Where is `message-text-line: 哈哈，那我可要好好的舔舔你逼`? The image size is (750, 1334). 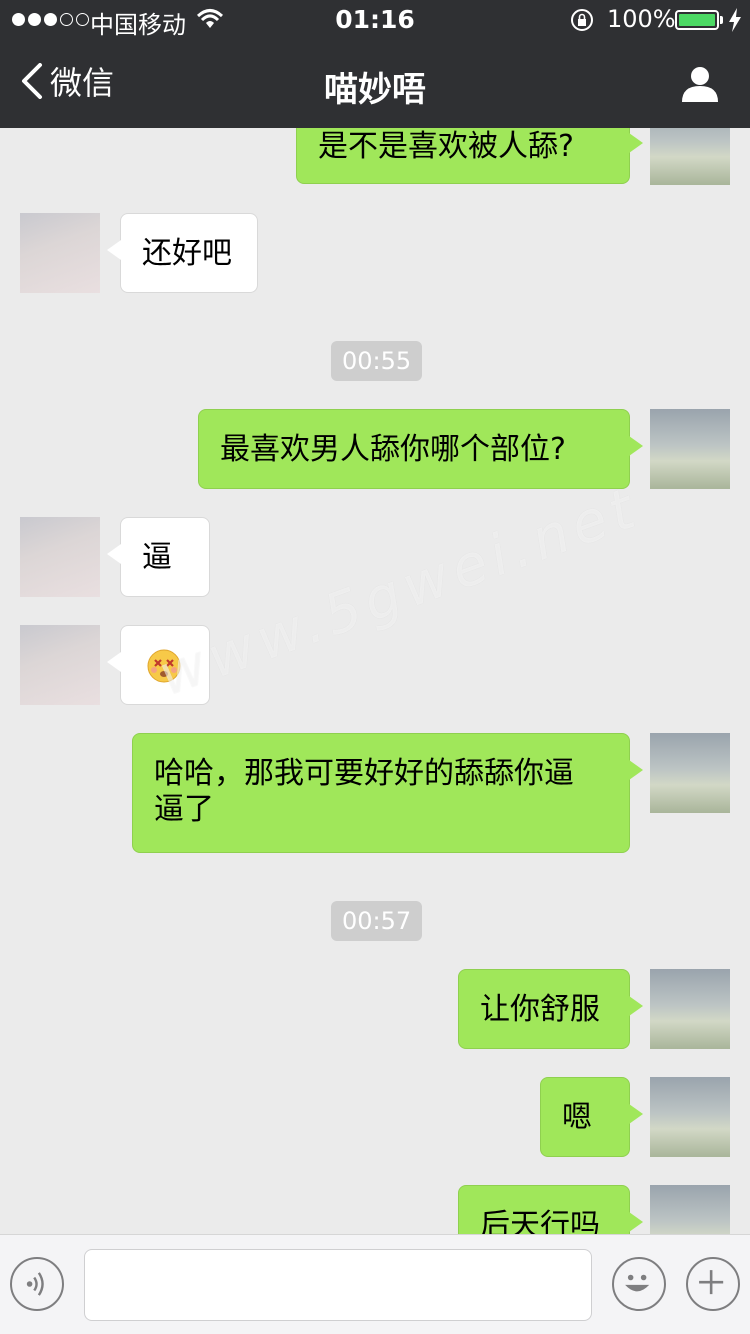
message-text-line: 哈哈，那我可要好好的舔舔你逼 is located at coordinates (364, 773).